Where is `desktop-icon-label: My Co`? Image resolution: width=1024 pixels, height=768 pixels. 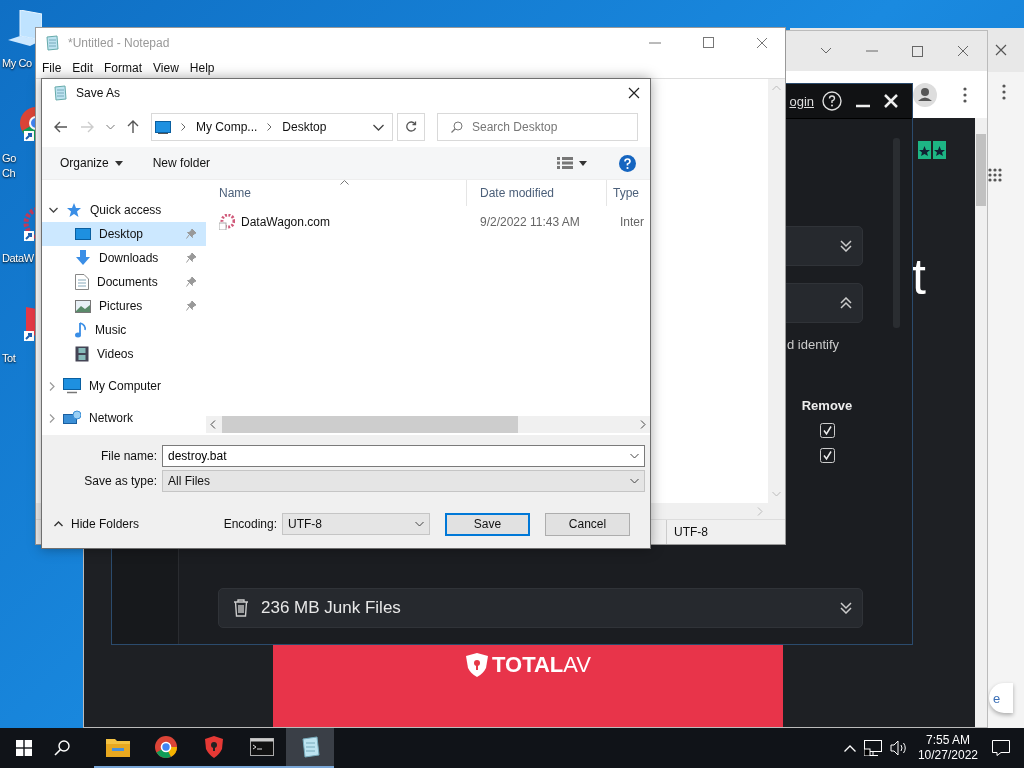
desktop-icon-label: My Co is located at coordinates (16, 63).